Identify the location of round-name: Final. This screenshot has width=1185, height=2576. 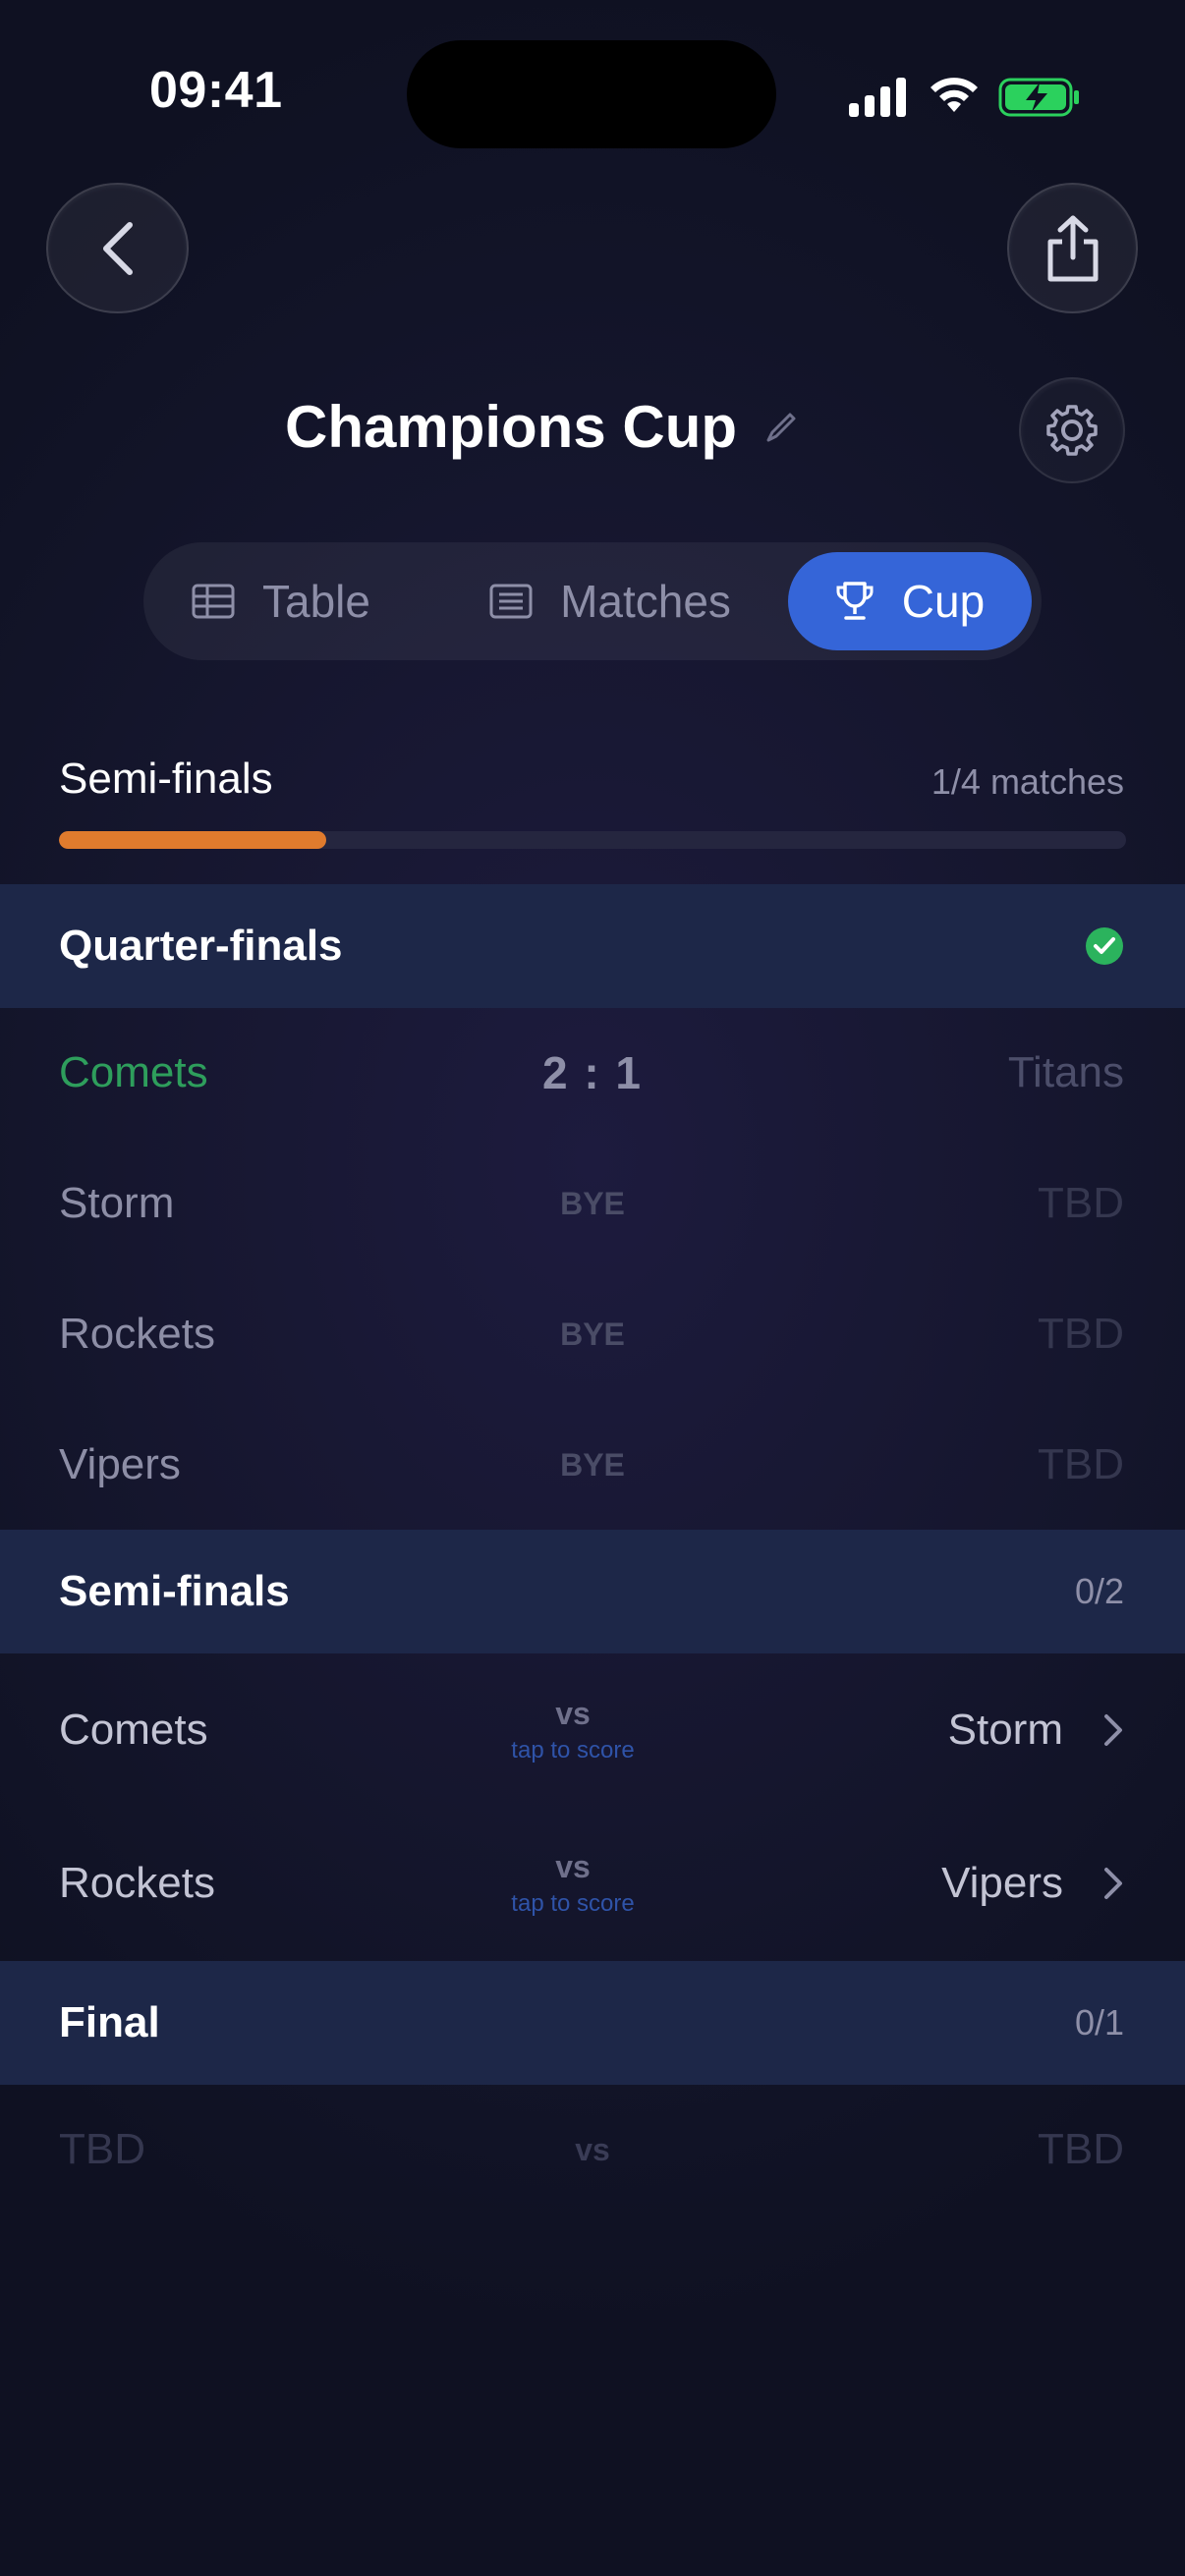
(110, 2022).